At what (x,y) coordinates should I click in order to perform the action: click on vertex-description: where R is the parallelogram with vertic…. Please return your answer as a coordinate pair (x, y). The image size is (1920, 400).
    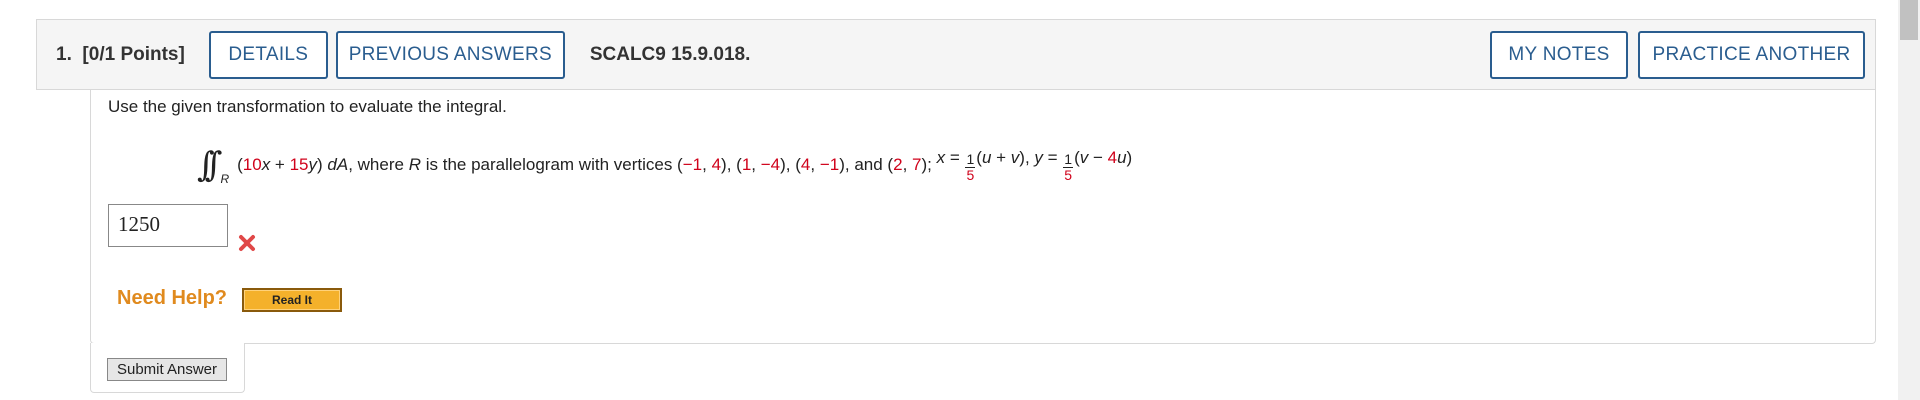
    Looking at the image, I should click on (647, 164).